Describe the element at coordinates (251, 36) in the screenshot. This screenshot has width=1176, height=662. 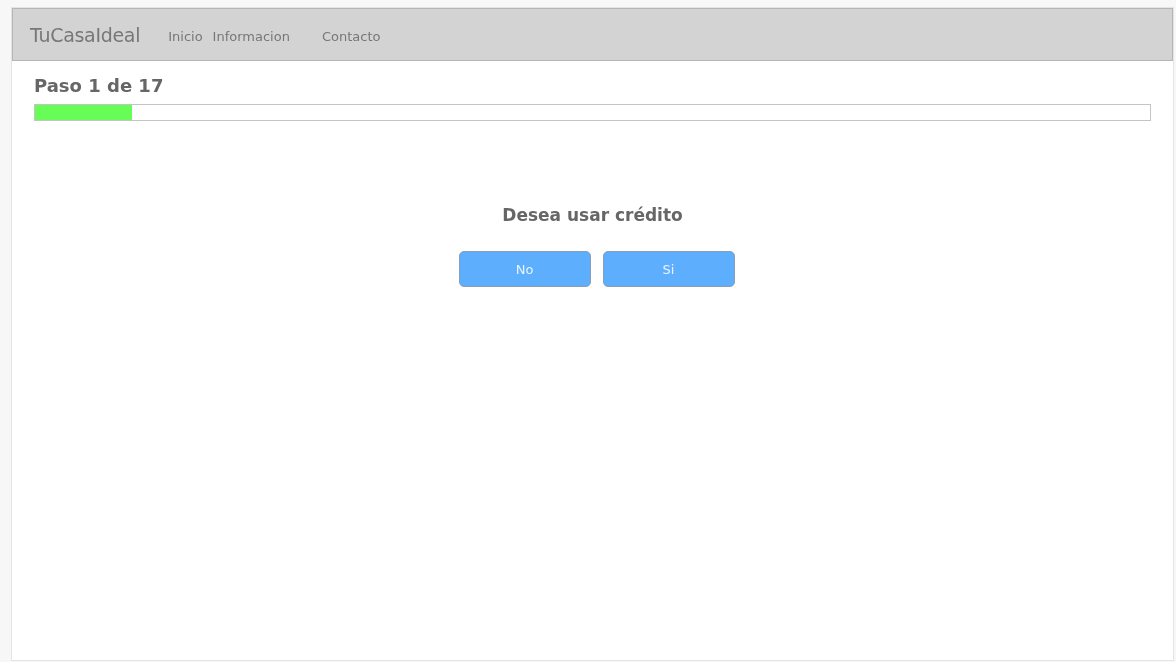
I see `nav-link: Informacion` at that location.